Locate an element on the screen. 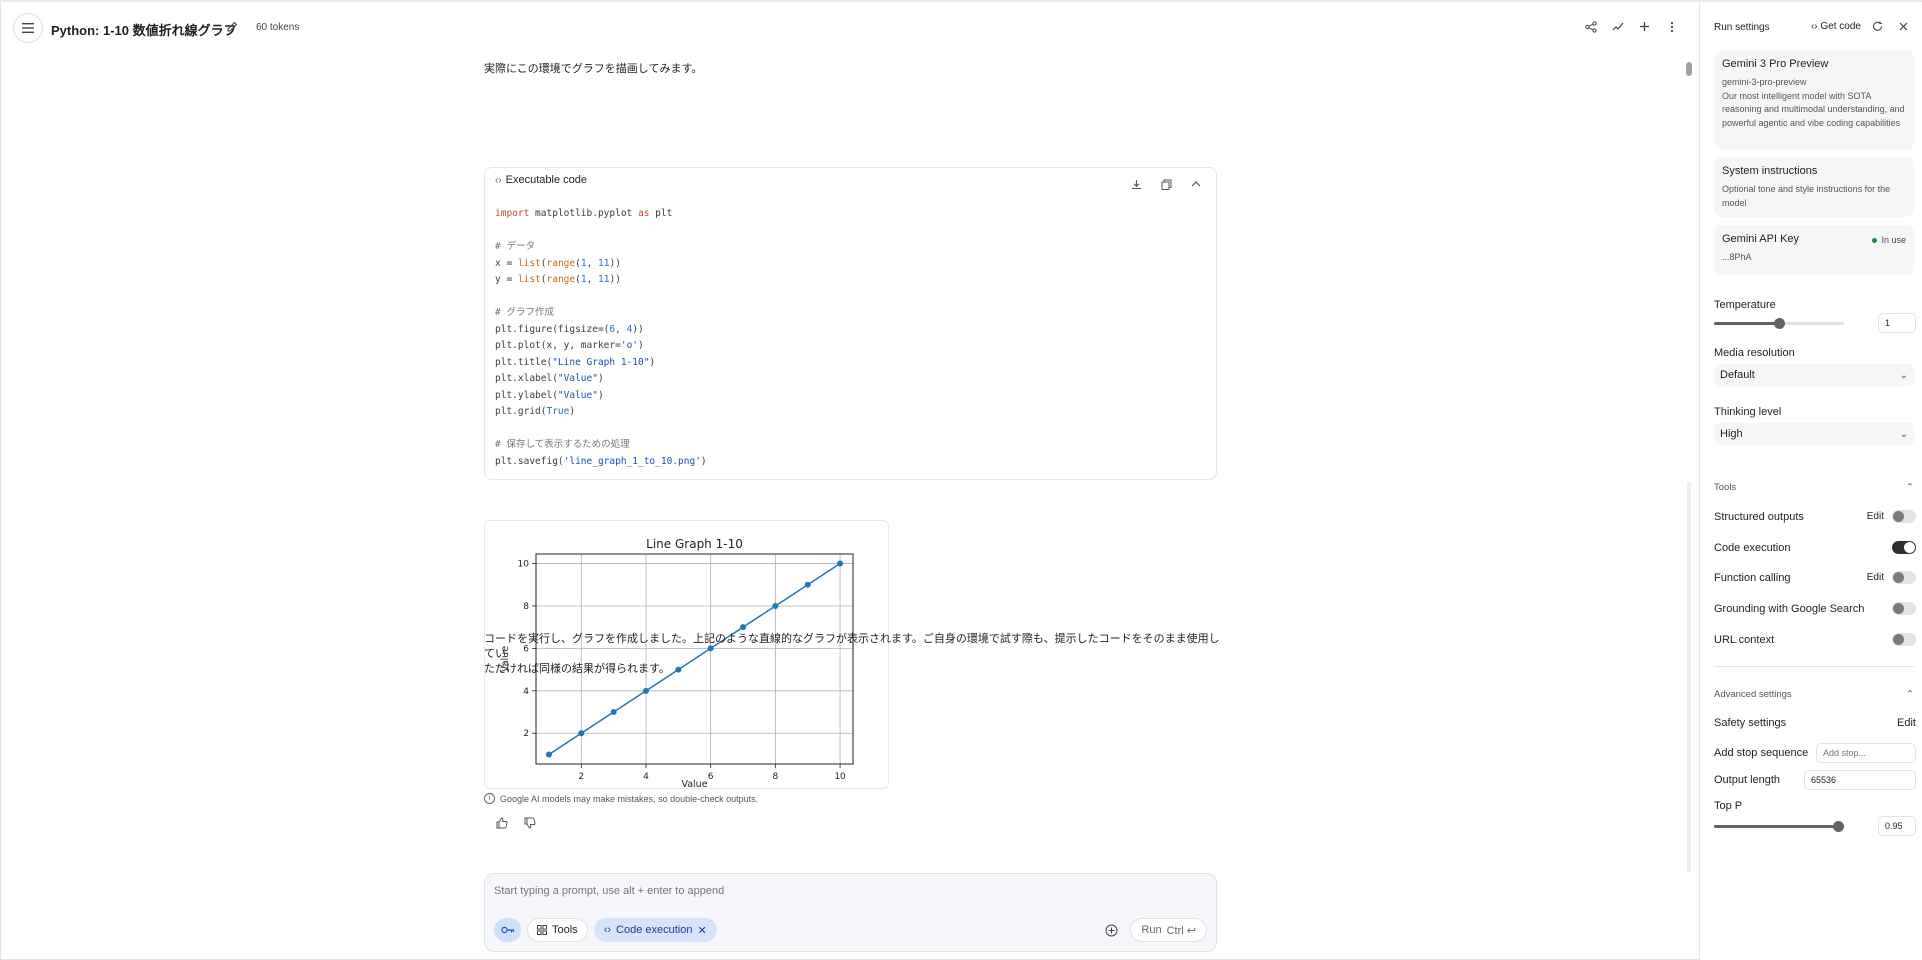  code-line: plt.ylabel("Value") is located at coordinates (549, 395).